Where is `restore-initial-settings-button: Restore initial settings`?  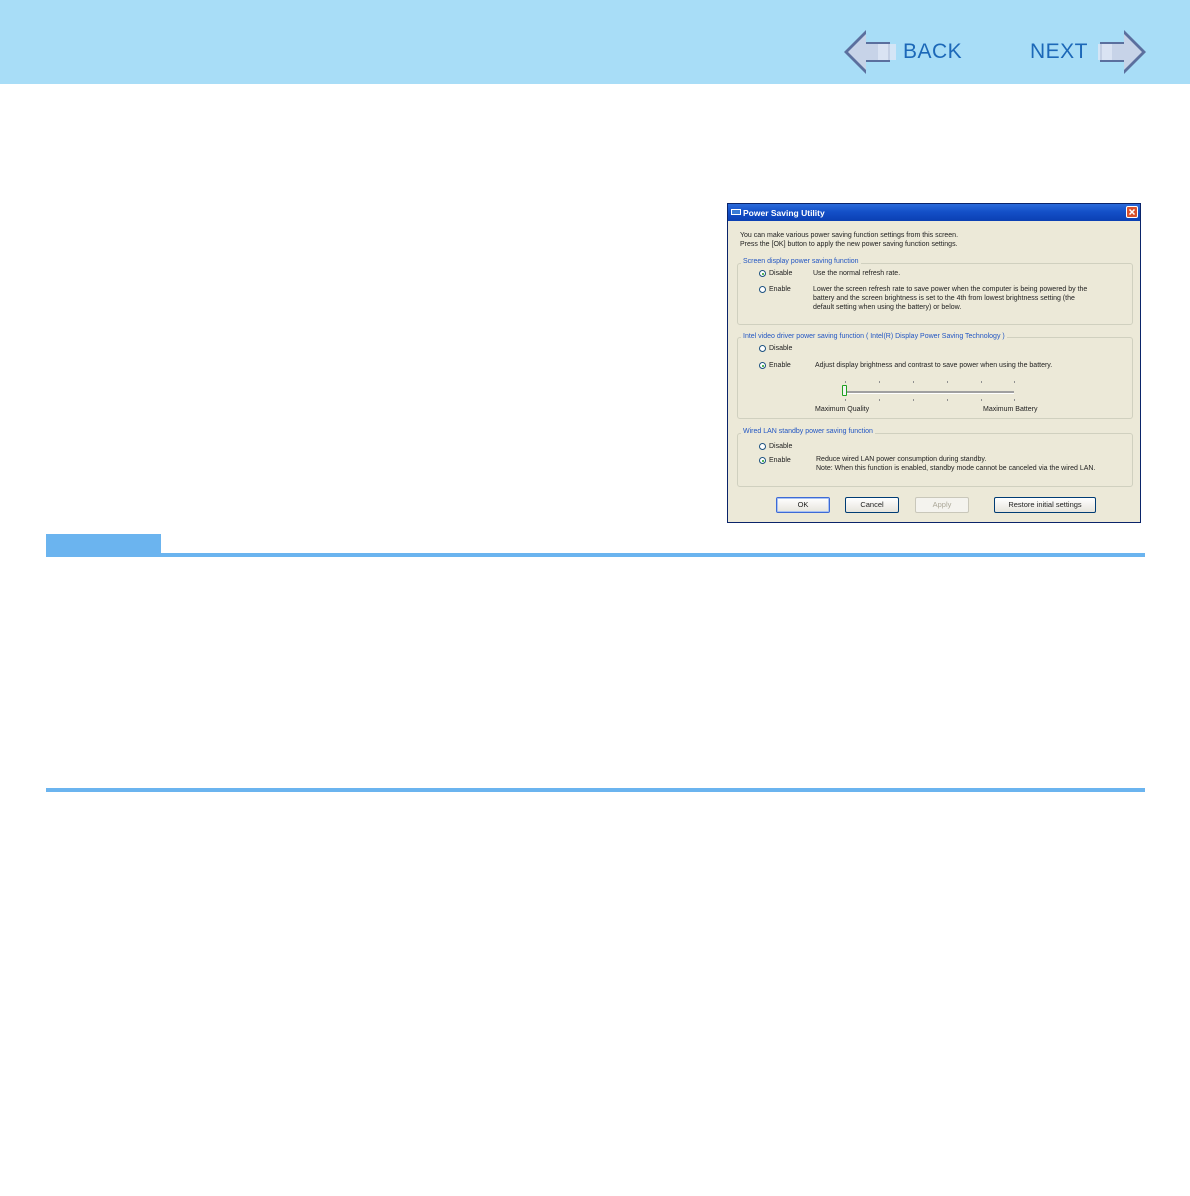 restore-initial-settings-button: Restore initial settings is located at coordinates (1045, 505).